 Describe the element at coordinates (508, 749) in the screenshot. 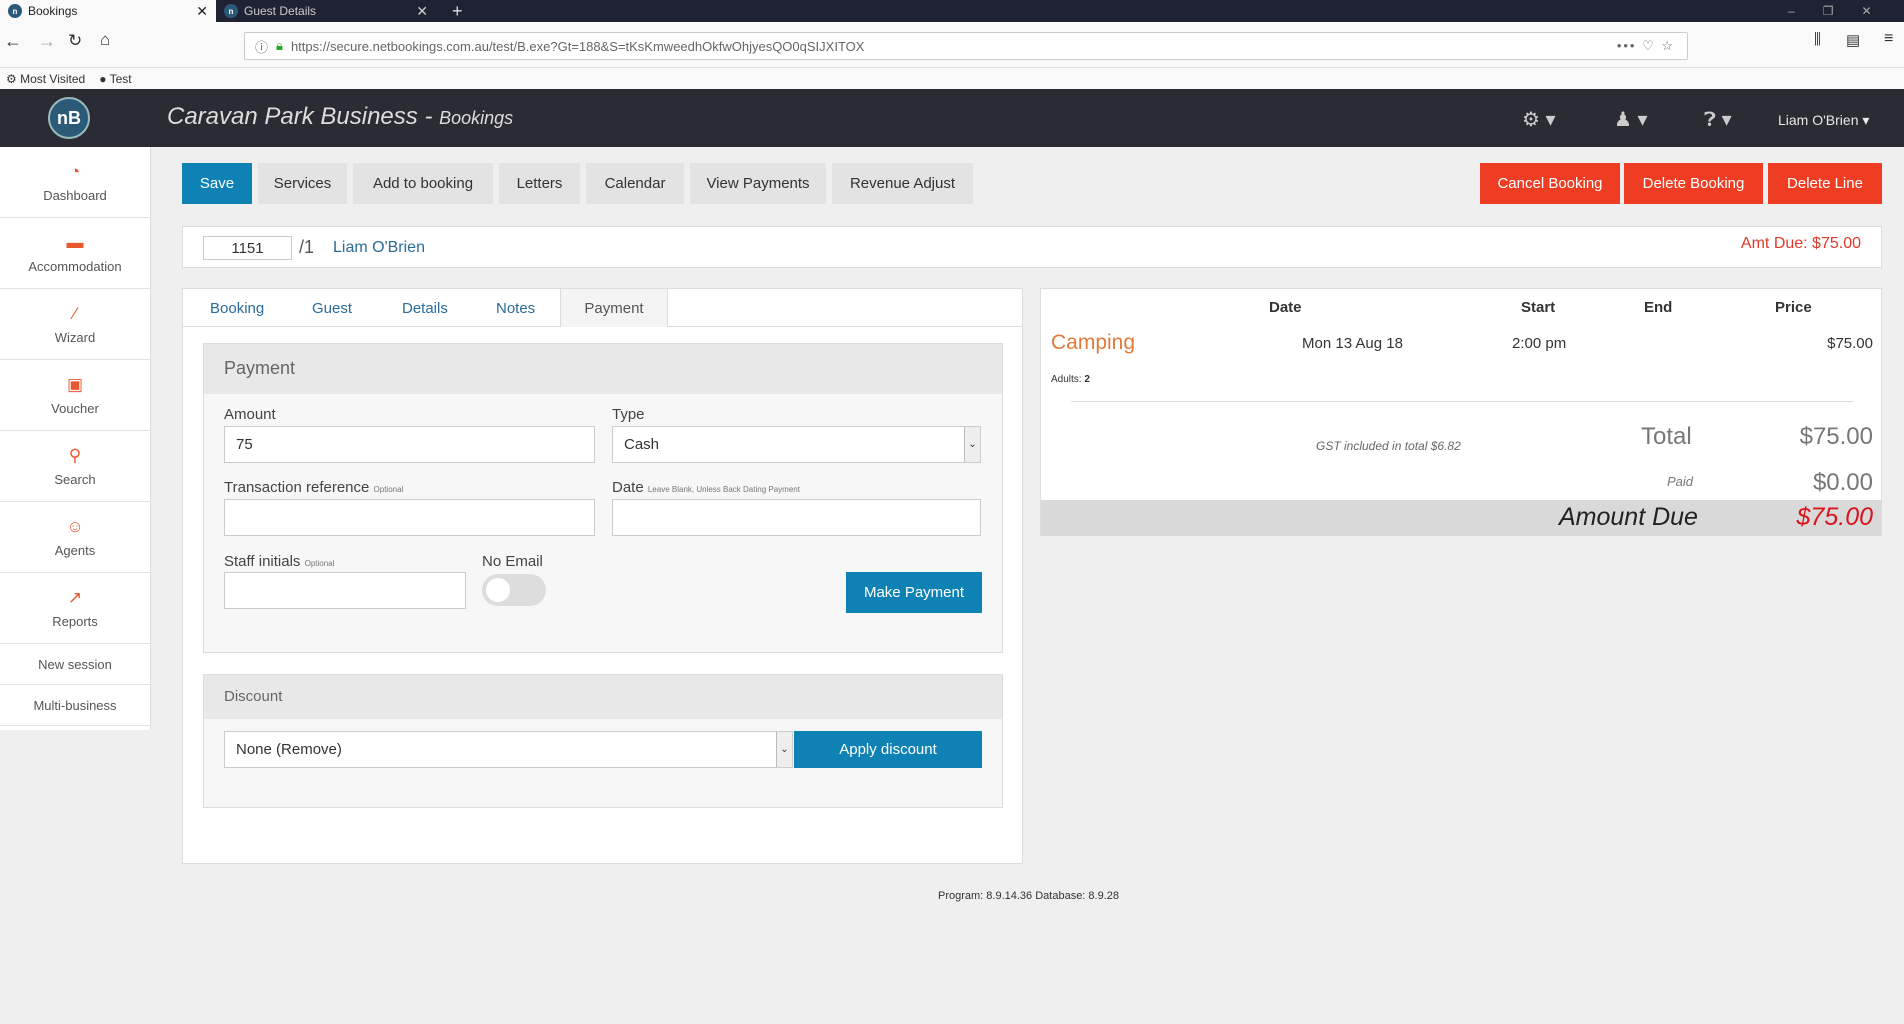

I see `discount-select: None (Remove) ⌄` at that location.